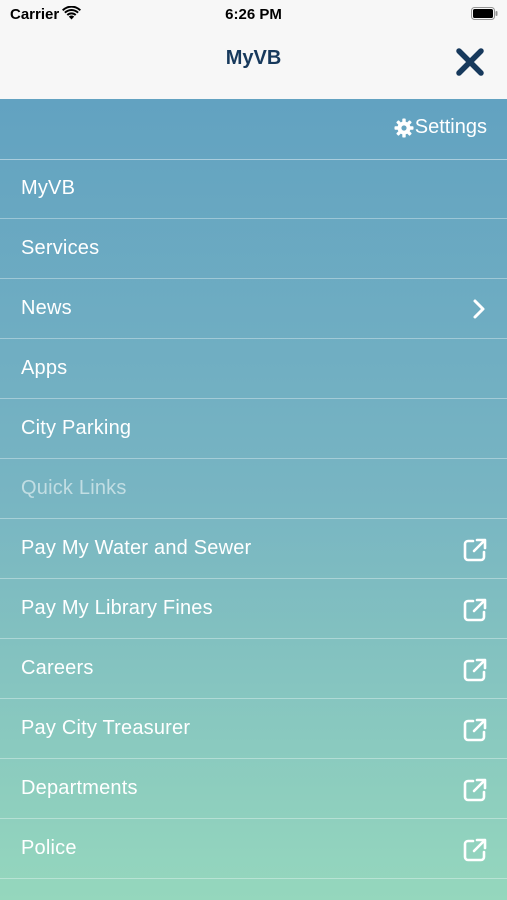  I want to click on menu-item-news: News, so click(253, 309).